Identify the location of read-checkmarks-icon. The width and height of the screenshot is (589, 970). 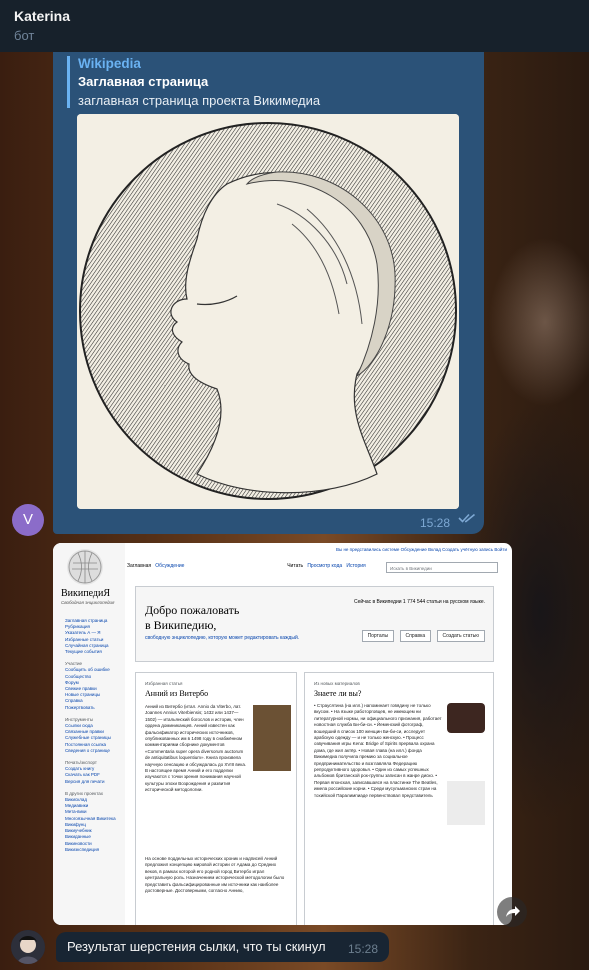
(467, 519).